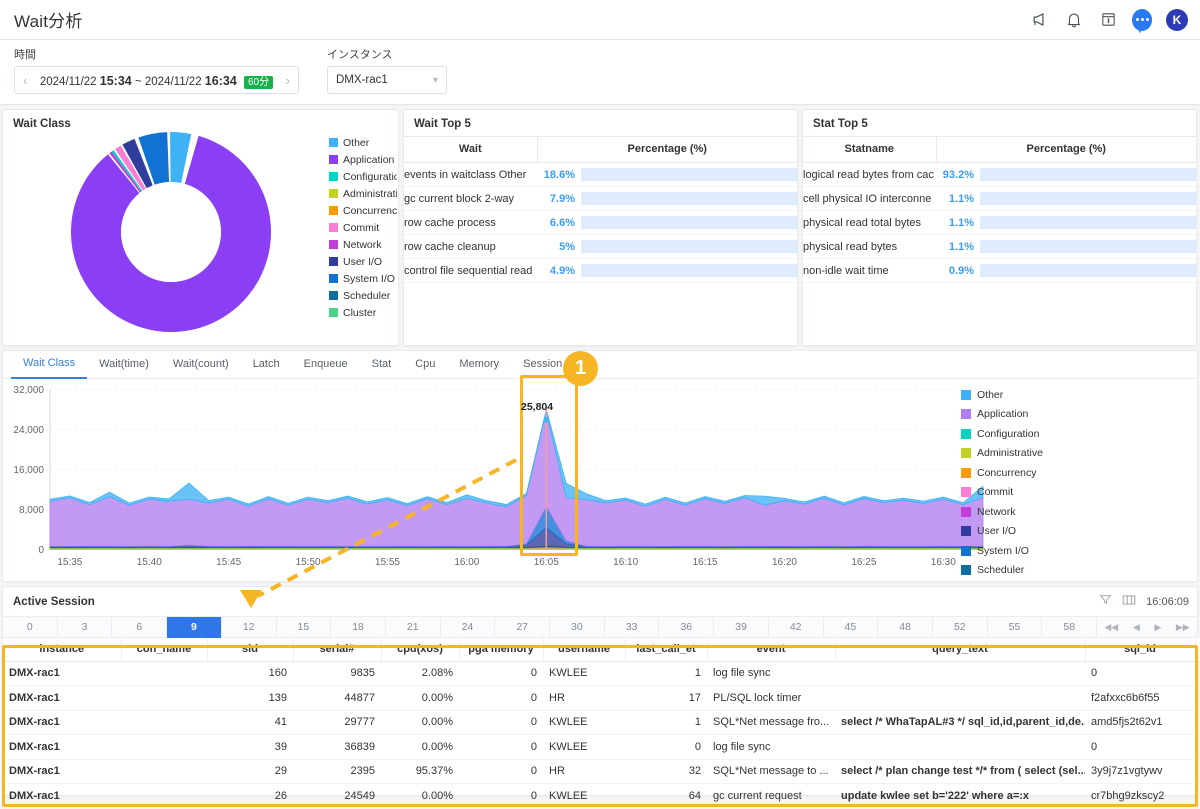  What do you see at coordinates (1021, 473) in the screenshot?
I see `chart-legend-item: Concurrency` at bounding box center [1021, 473].